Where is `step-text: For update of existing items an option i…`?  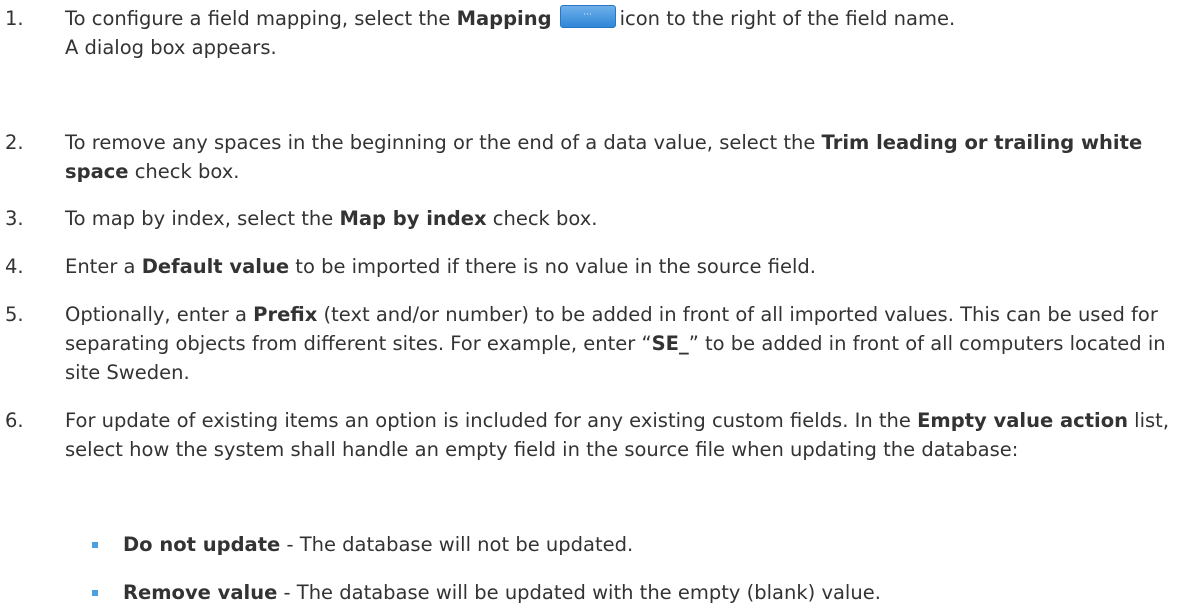
step-text: For update of existing items an option i… is located at coordinates (627, 435).